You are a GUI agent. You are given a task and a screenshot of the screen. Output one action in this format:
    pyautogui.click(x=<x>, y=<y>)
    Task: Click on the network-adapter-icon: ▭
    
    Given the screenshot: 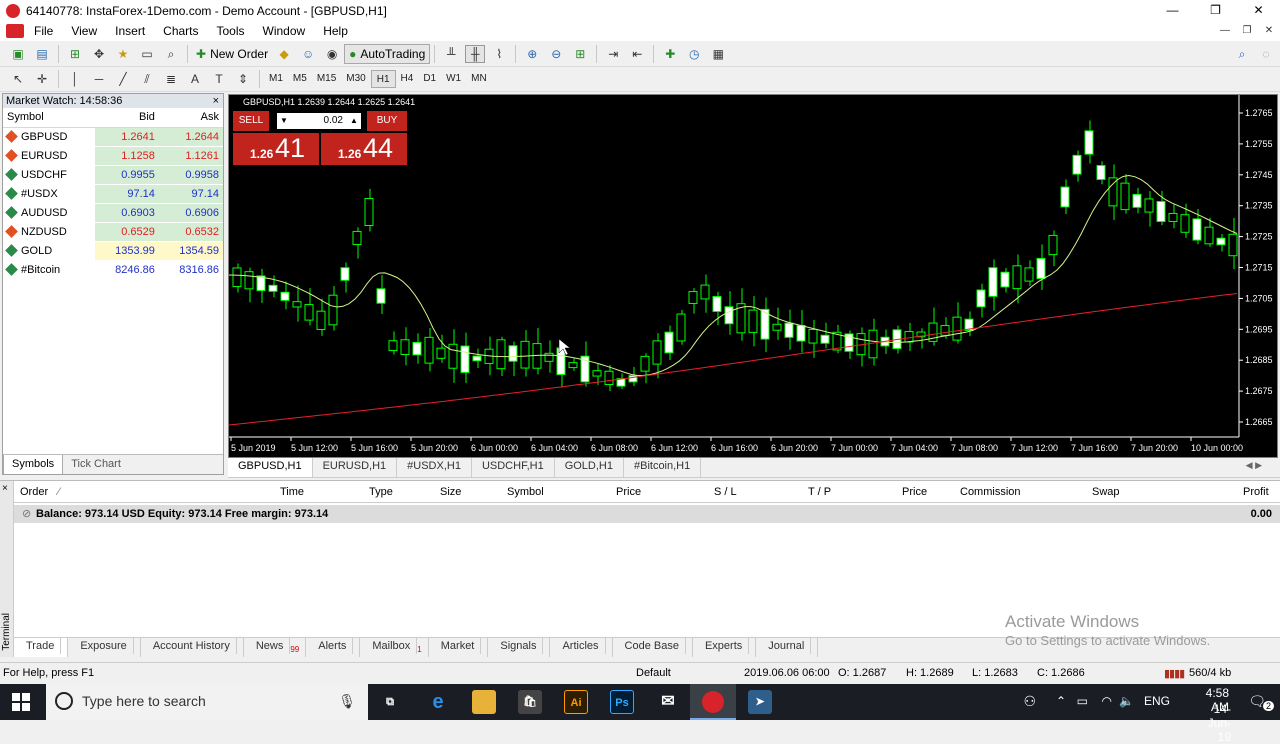 What is the action you would take?
    pyautogui.click(x=1082, y=701)
    